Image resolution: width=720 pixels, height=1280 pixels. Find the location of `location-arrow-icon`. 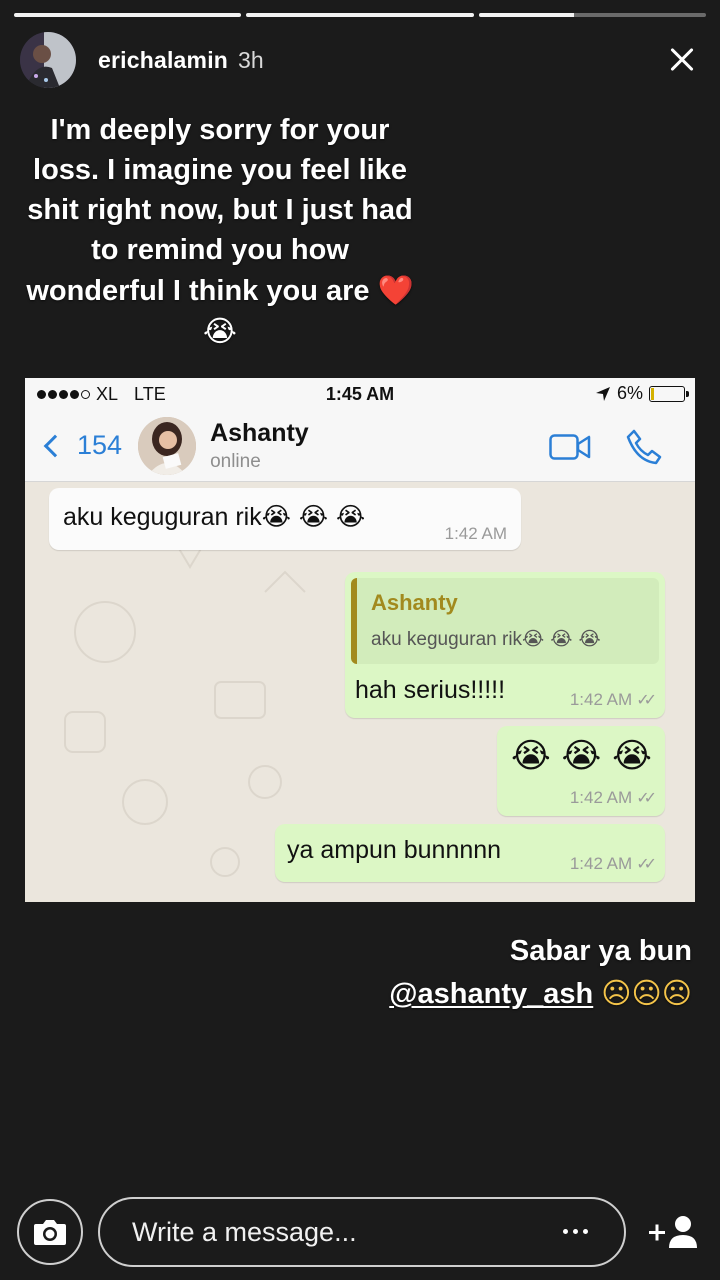

location-arrow-icon is located at coordinates (602, 393).